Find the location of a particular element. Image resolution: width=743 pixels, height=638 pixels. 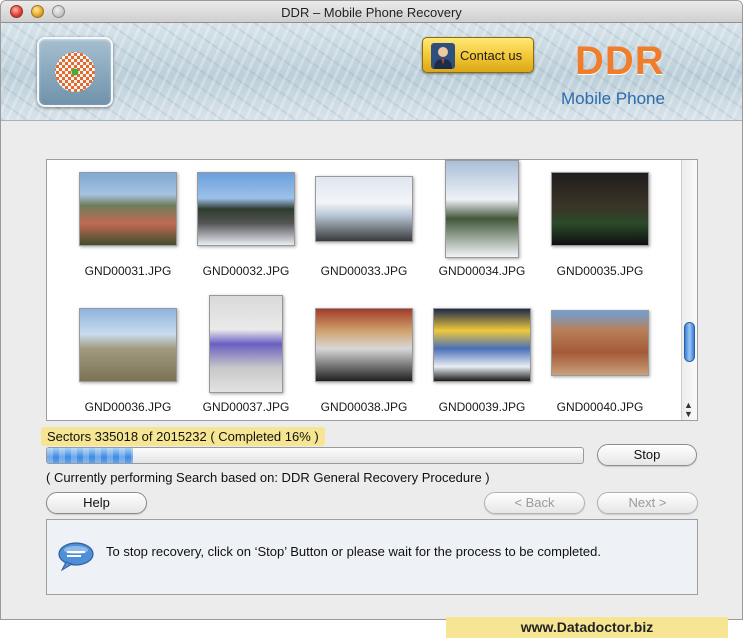

file-name-label: GND00035.JPG is located at coordinates (600, 271).